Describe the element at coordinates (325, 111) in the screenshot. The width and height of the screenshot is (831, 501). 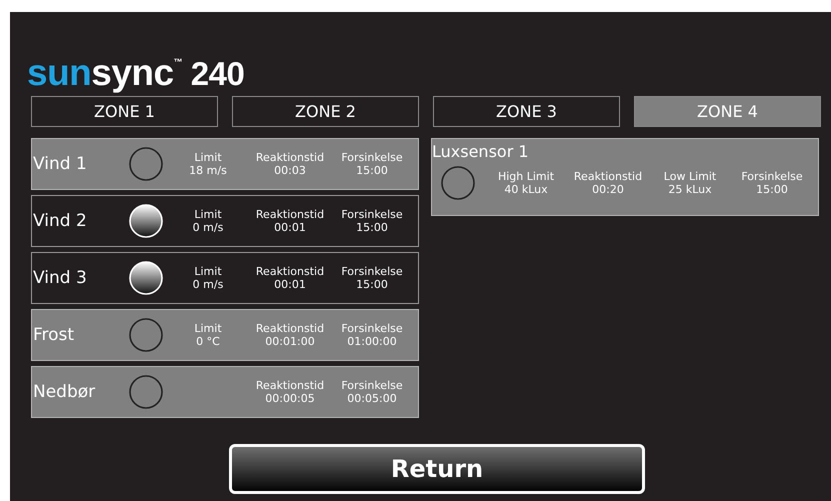
I see `zone-tab: ZONE 2` at that location.